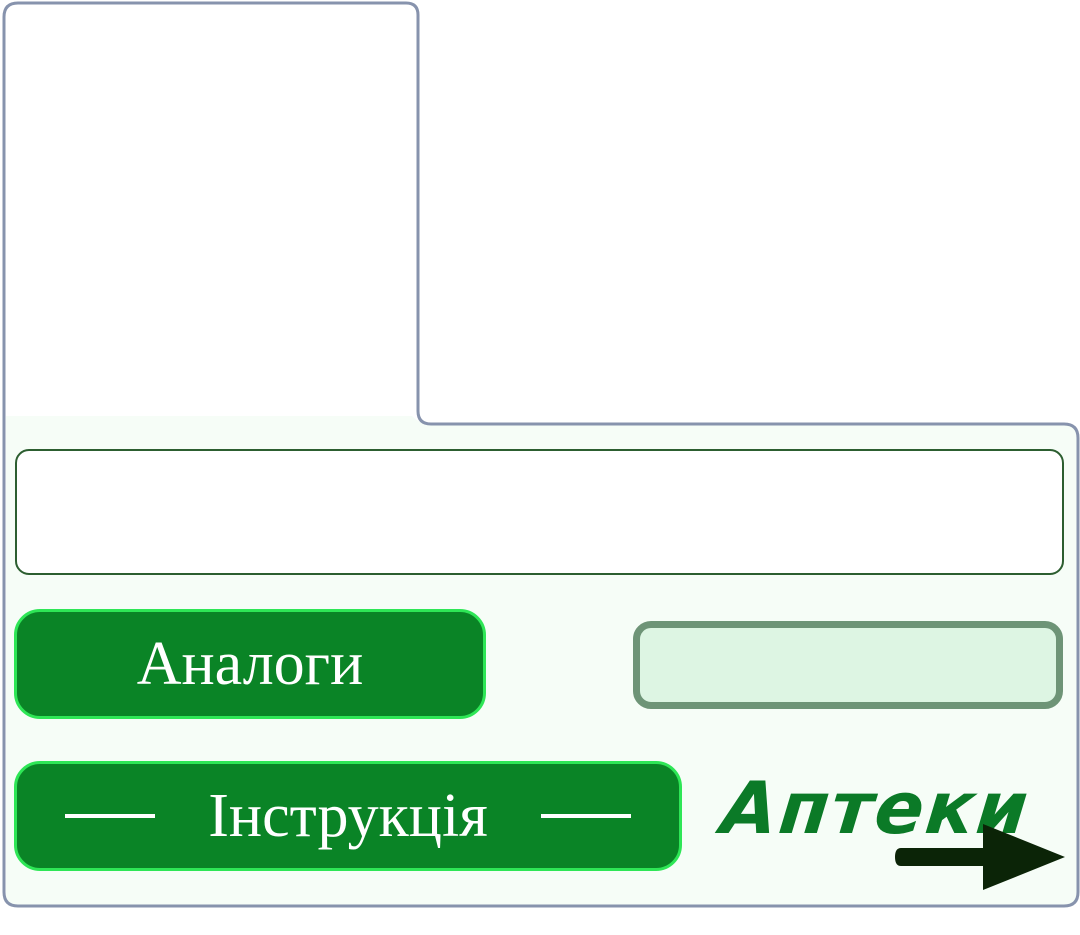 The image size is (1080, 935). What do you see at coordinates (539, 512) in the screenshot?
I see `search-input` at bounding box center [539, 512].